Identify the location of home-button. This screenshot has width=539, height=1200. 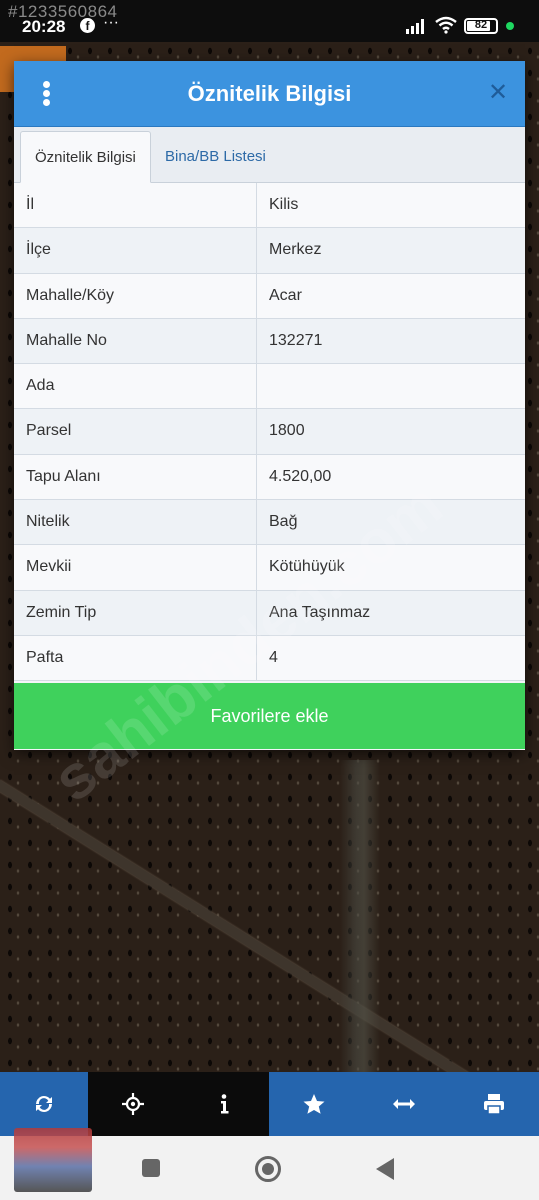
(268, 1169).